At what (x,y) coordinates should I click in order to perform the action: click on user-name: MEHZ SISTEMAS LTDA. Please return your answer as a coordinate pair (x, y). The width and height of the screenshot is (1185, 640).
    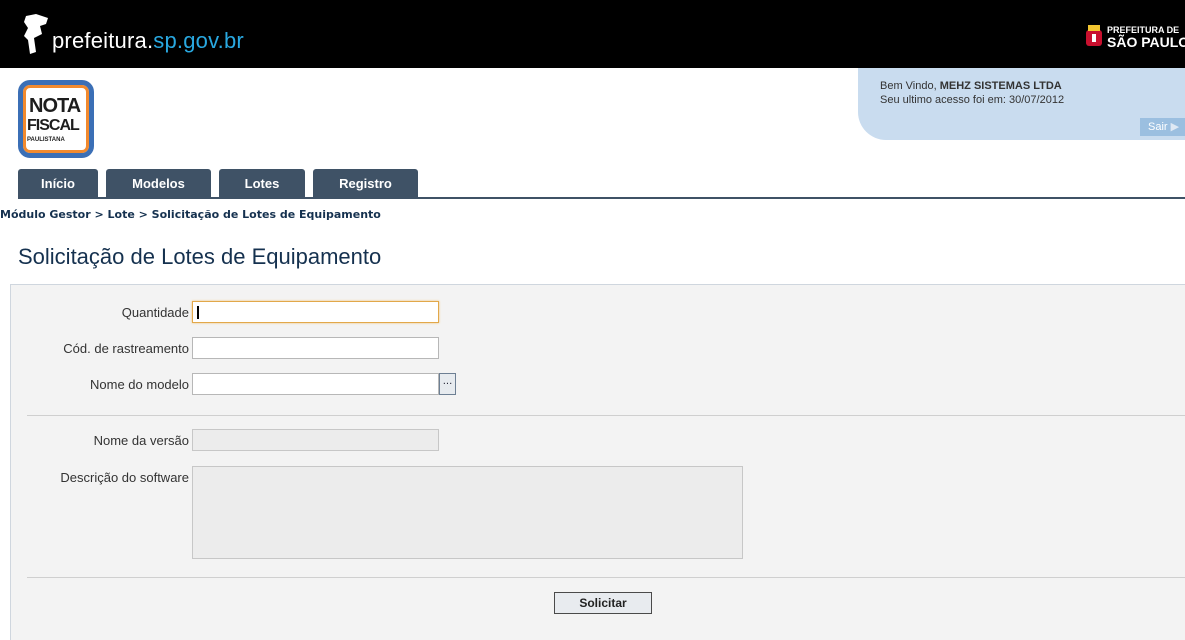
    Looking at the image, I should click on (1000, 86).